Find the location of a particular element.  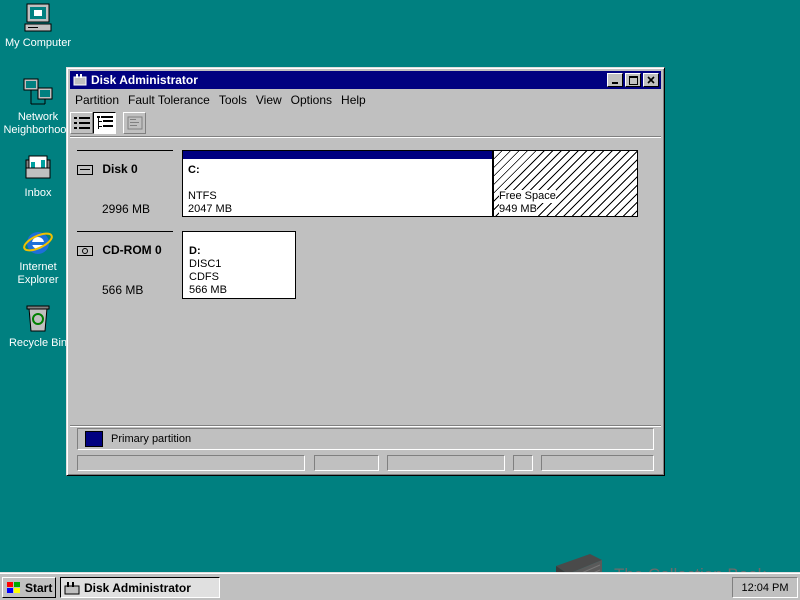

volumes-view-button is located at coordinates (81, 123).